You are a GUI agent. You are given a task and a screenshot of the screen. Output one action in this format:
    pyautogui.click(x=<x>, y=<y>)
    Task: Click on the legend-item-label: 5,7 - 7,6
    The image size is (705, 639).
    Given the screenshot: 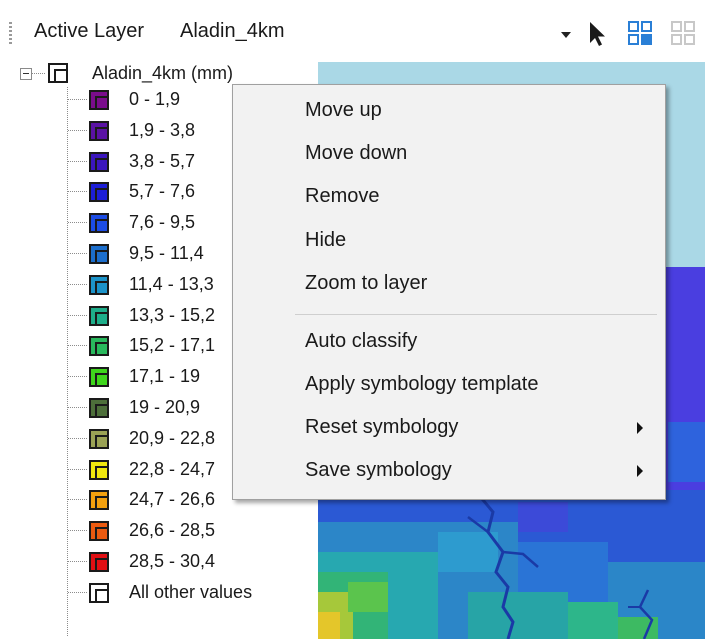 What is the action you would take?
    pyautogui.click(x=162, y=191)
    